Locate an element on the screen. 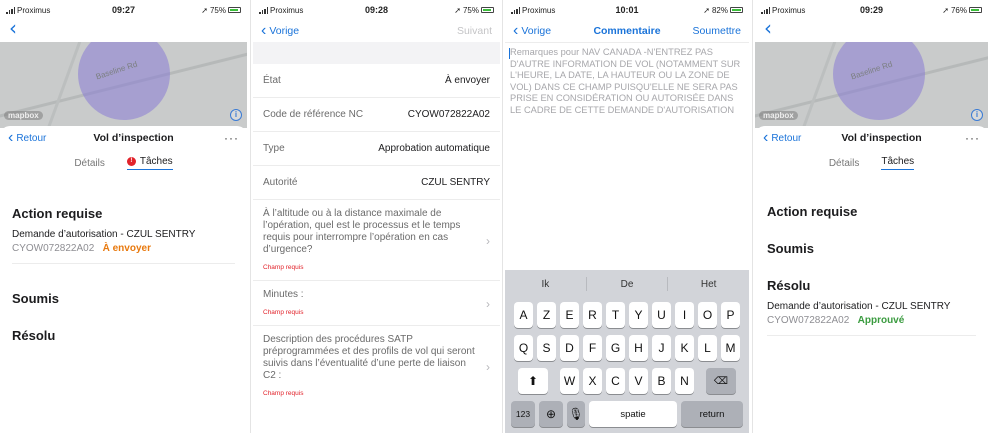 The image size is (988, 433). key-row: 123 ⊕ 🎙 spatie return is located at coordinates (627, 414).